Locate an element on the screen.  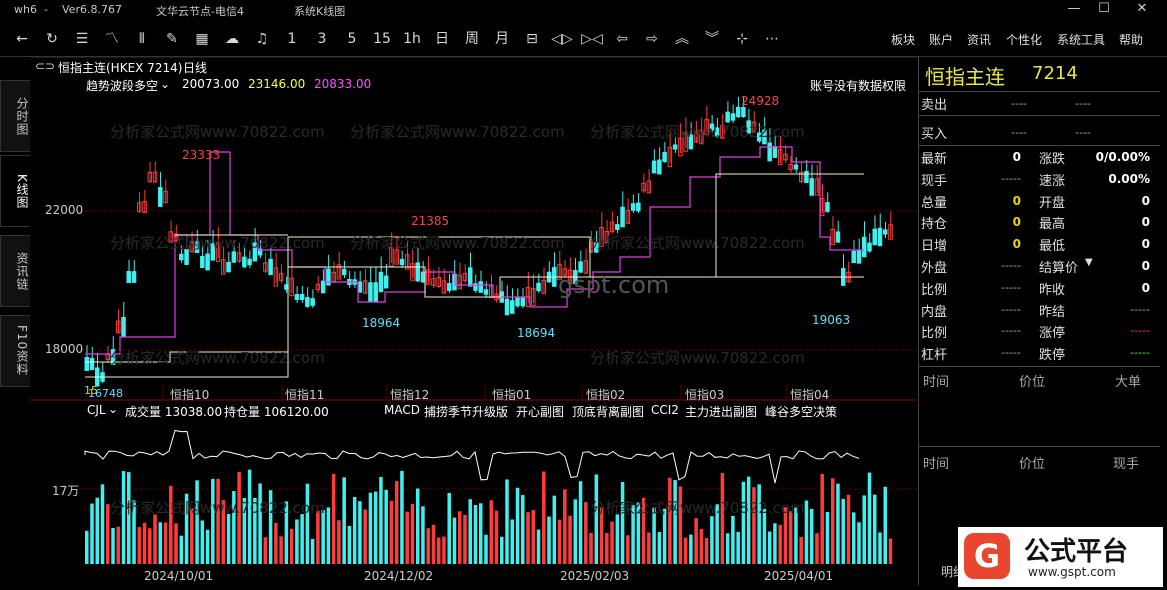
close-button: ✕ is located at coordinates (1142, 10).